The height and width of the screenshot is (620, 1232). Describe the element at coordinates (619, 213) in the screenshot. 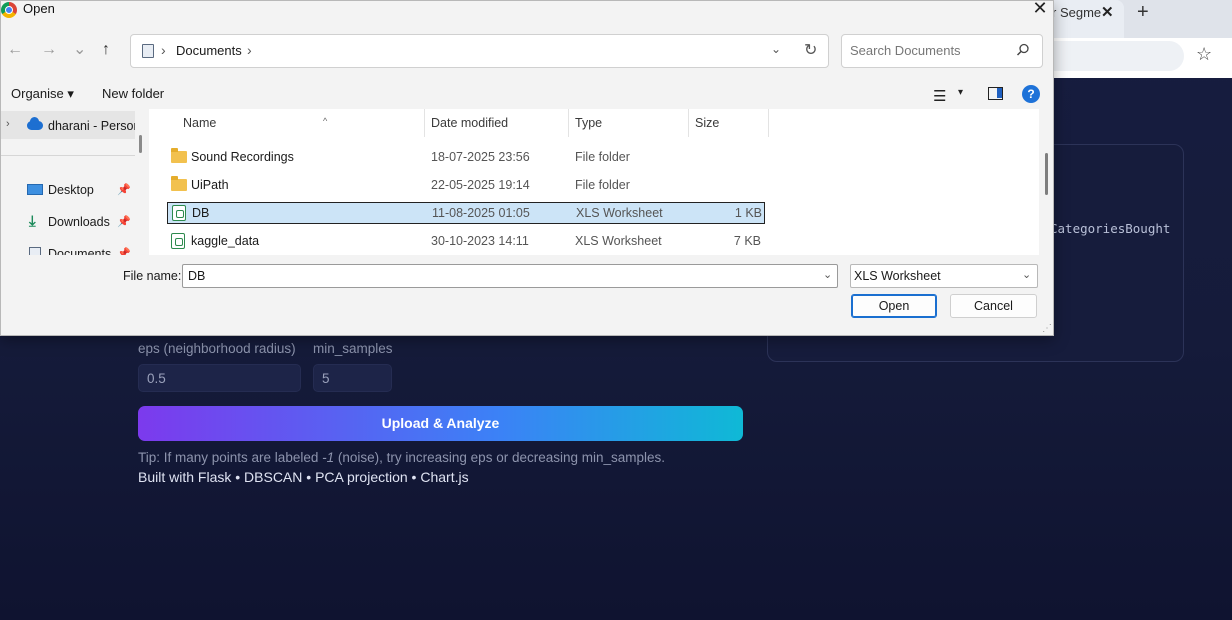

I see `file-type: XLS Worksheet` at that location.